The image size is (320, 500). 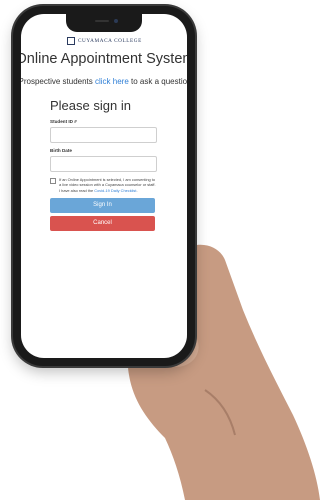 I want to click on college-logo: CUYAMACA COLLEGE, so click(x=104, y=41).